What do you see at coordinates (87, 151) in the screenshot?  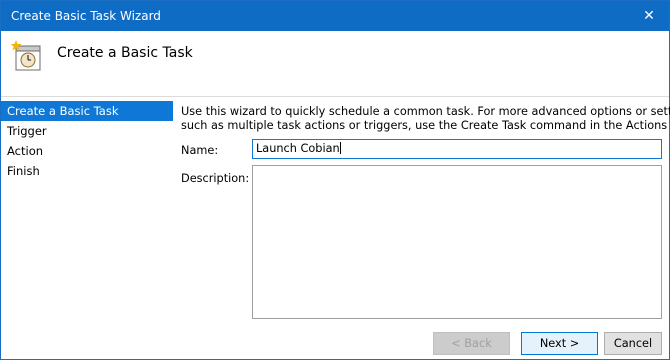 I see `step-action: Action` at bounding box center [87, 151].